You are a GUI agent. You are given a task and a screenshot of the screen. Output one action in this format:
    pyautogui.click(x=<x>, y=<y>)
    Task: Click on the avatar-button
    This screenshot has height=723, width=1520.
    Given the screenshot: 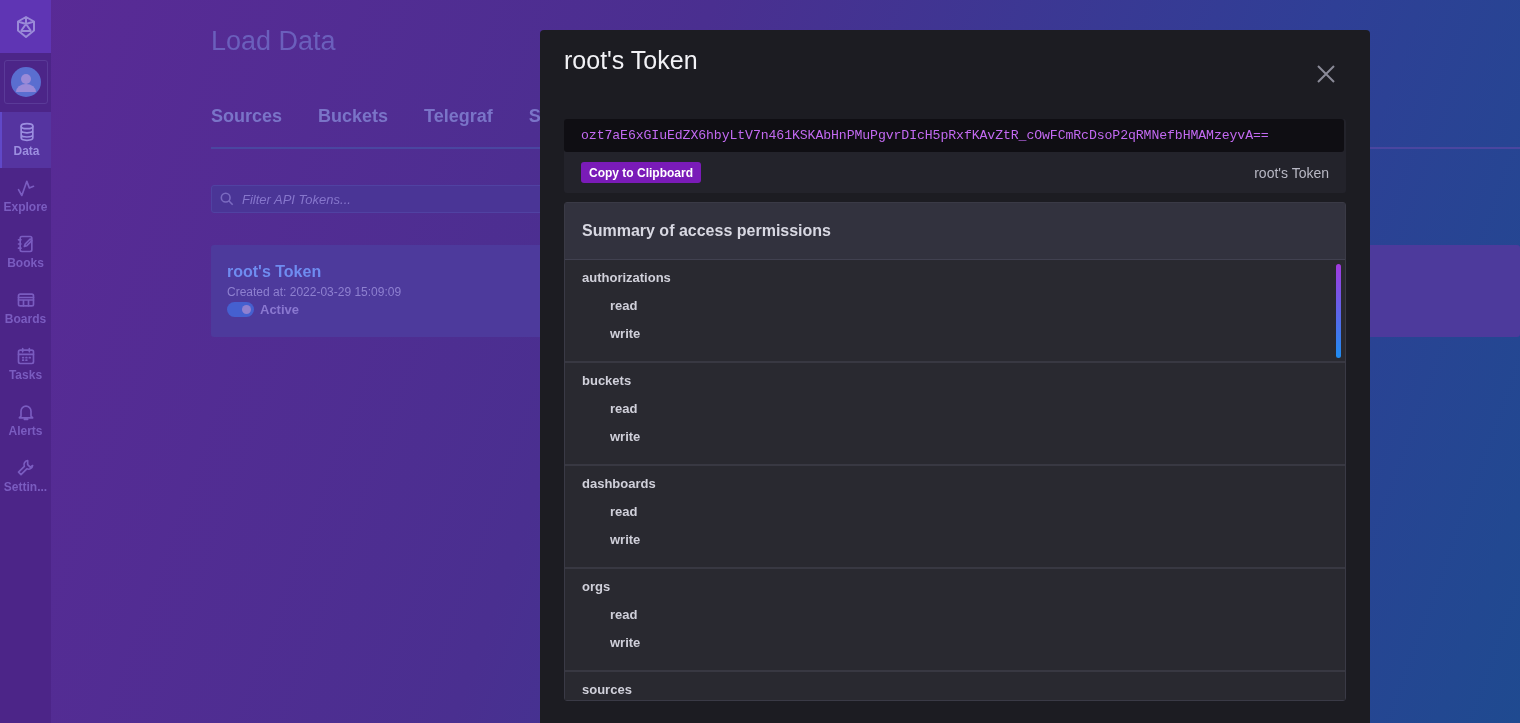 What is the action you would take?
    pyautogui.click(x=25, y=82)
    